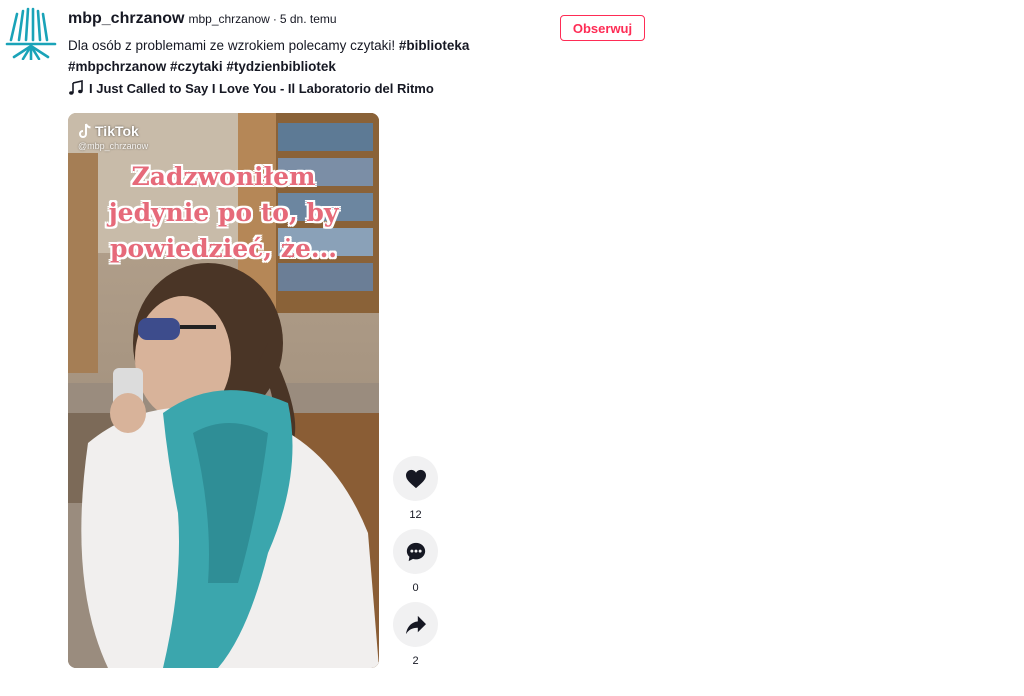 The height and width of the screenshot is (696, 1024). I want to click on like-action: 12, so click(415, 488).